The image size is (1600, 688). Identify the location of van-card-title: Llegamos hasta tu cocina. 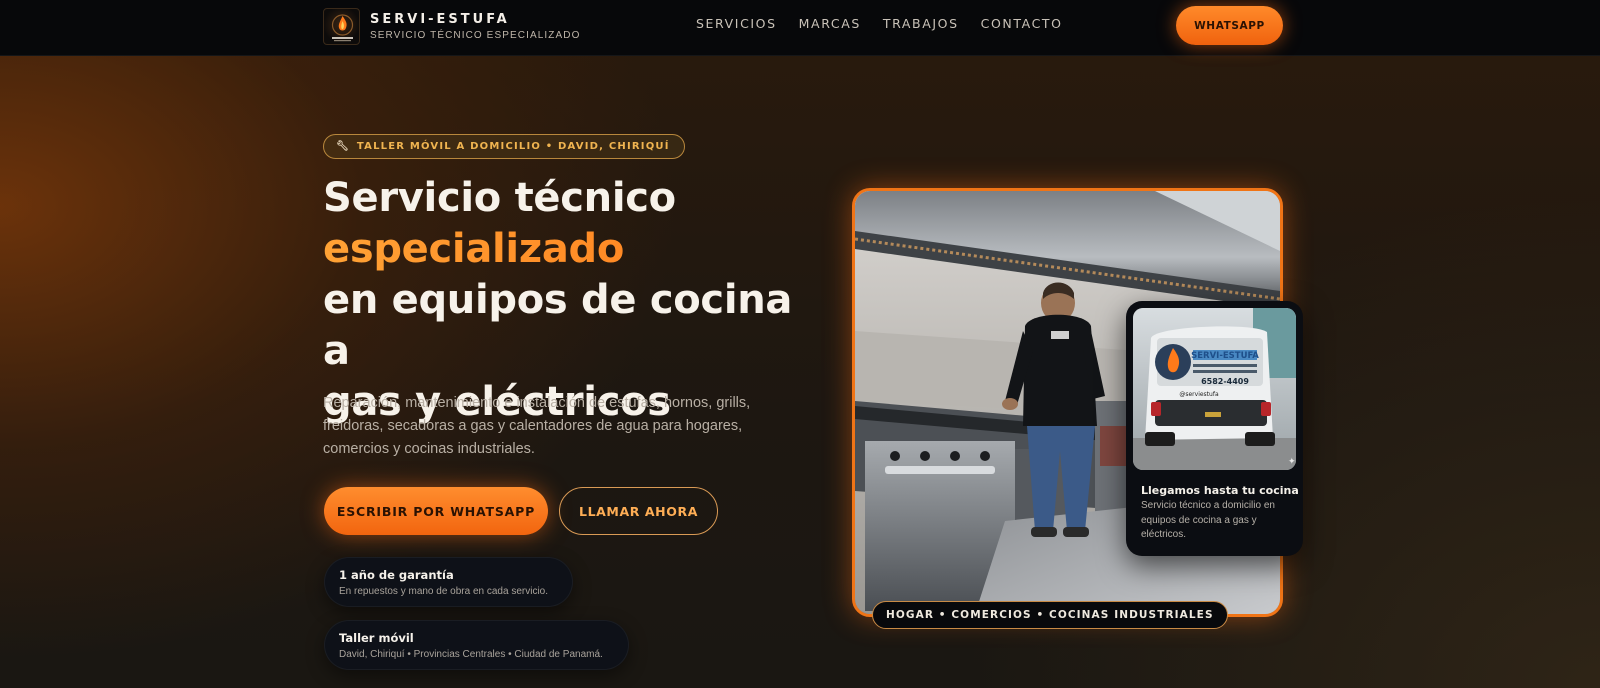
(1220, 490).